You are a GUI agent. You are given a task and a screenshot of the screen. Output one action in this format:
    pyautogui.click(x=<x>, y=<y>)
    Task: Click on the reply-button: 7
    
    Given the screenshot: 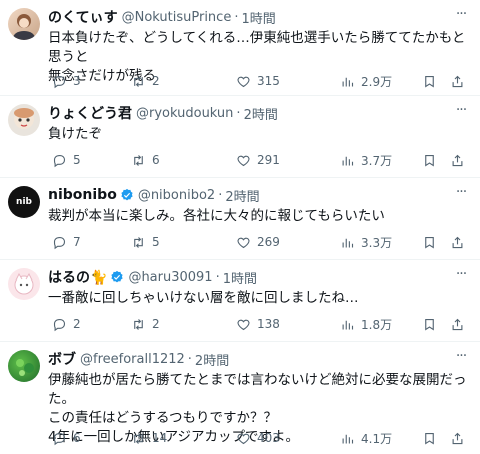 What is the action you would take?
    pyautogui.click(x=66, y=242)
    